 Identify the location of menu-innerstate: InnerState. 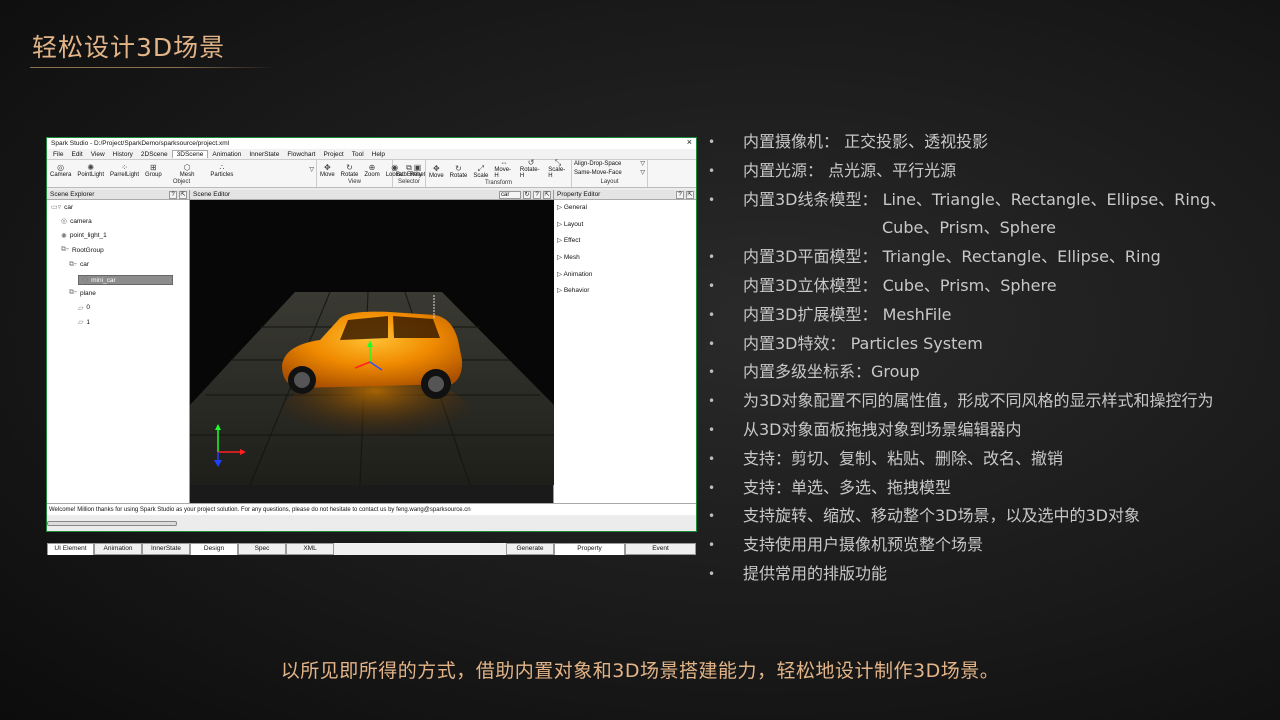
(264, 154).